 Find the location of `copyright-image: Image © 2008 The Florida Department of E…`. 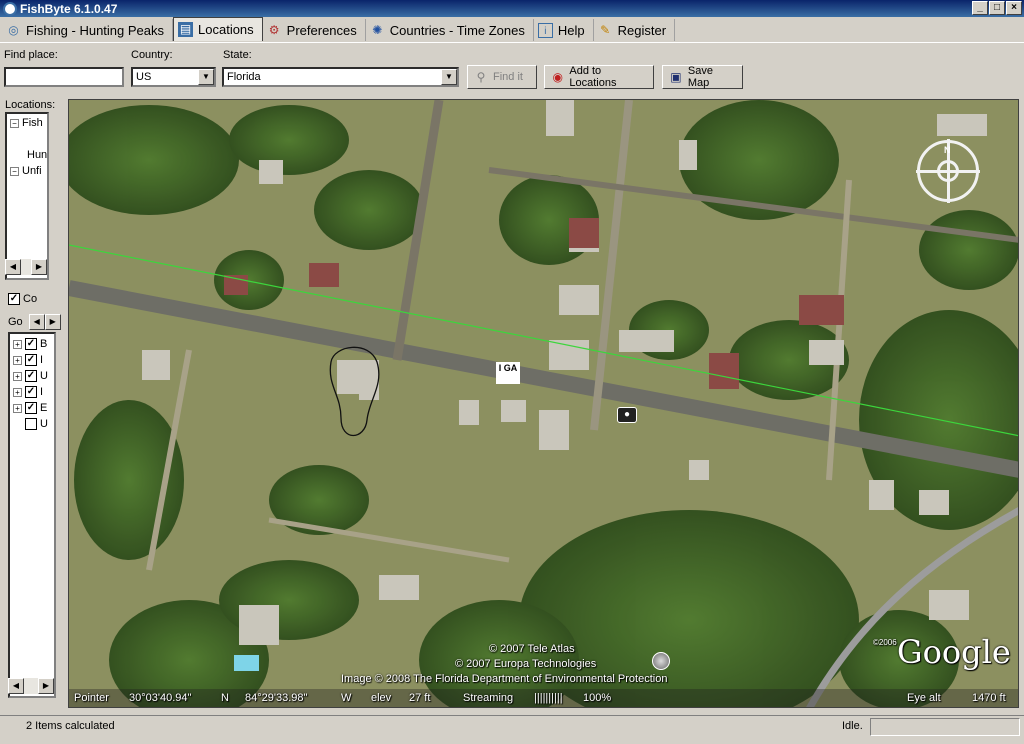

copyright-image: Image © 2008 The Florida Department of E… is located at coordinates (504, 679).